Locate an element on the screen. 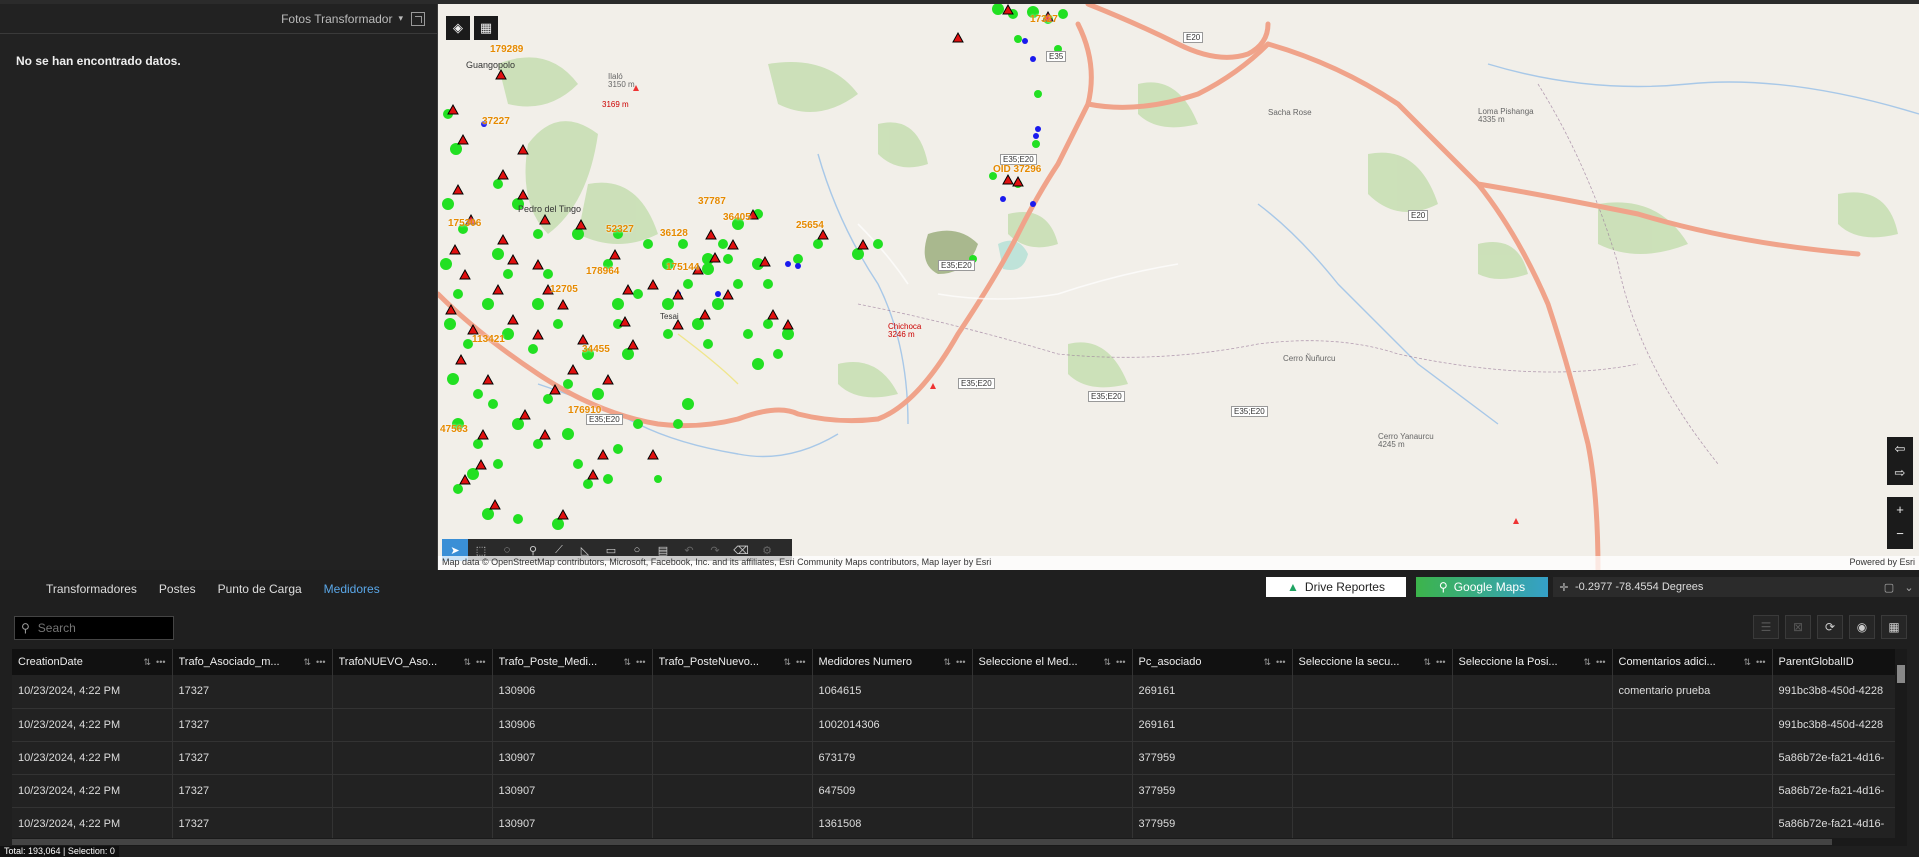  show-hide-columns-button: ◉ is located at coordinates (1862, 627).